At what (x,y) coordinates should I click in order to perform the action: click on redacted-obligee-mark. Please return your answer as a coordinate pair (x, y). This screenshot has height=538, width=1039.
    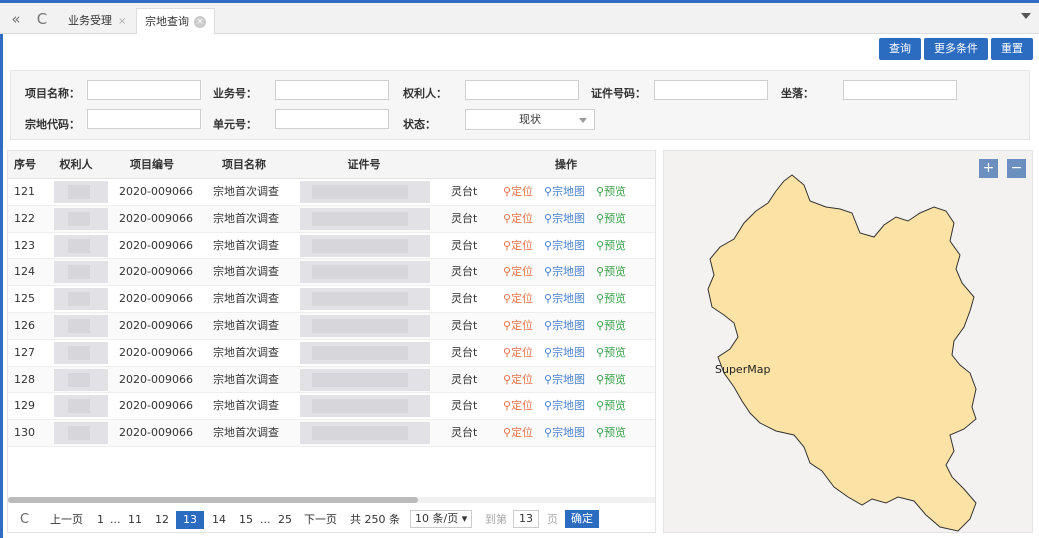
    Looking at the image, I should click on (79, 299).